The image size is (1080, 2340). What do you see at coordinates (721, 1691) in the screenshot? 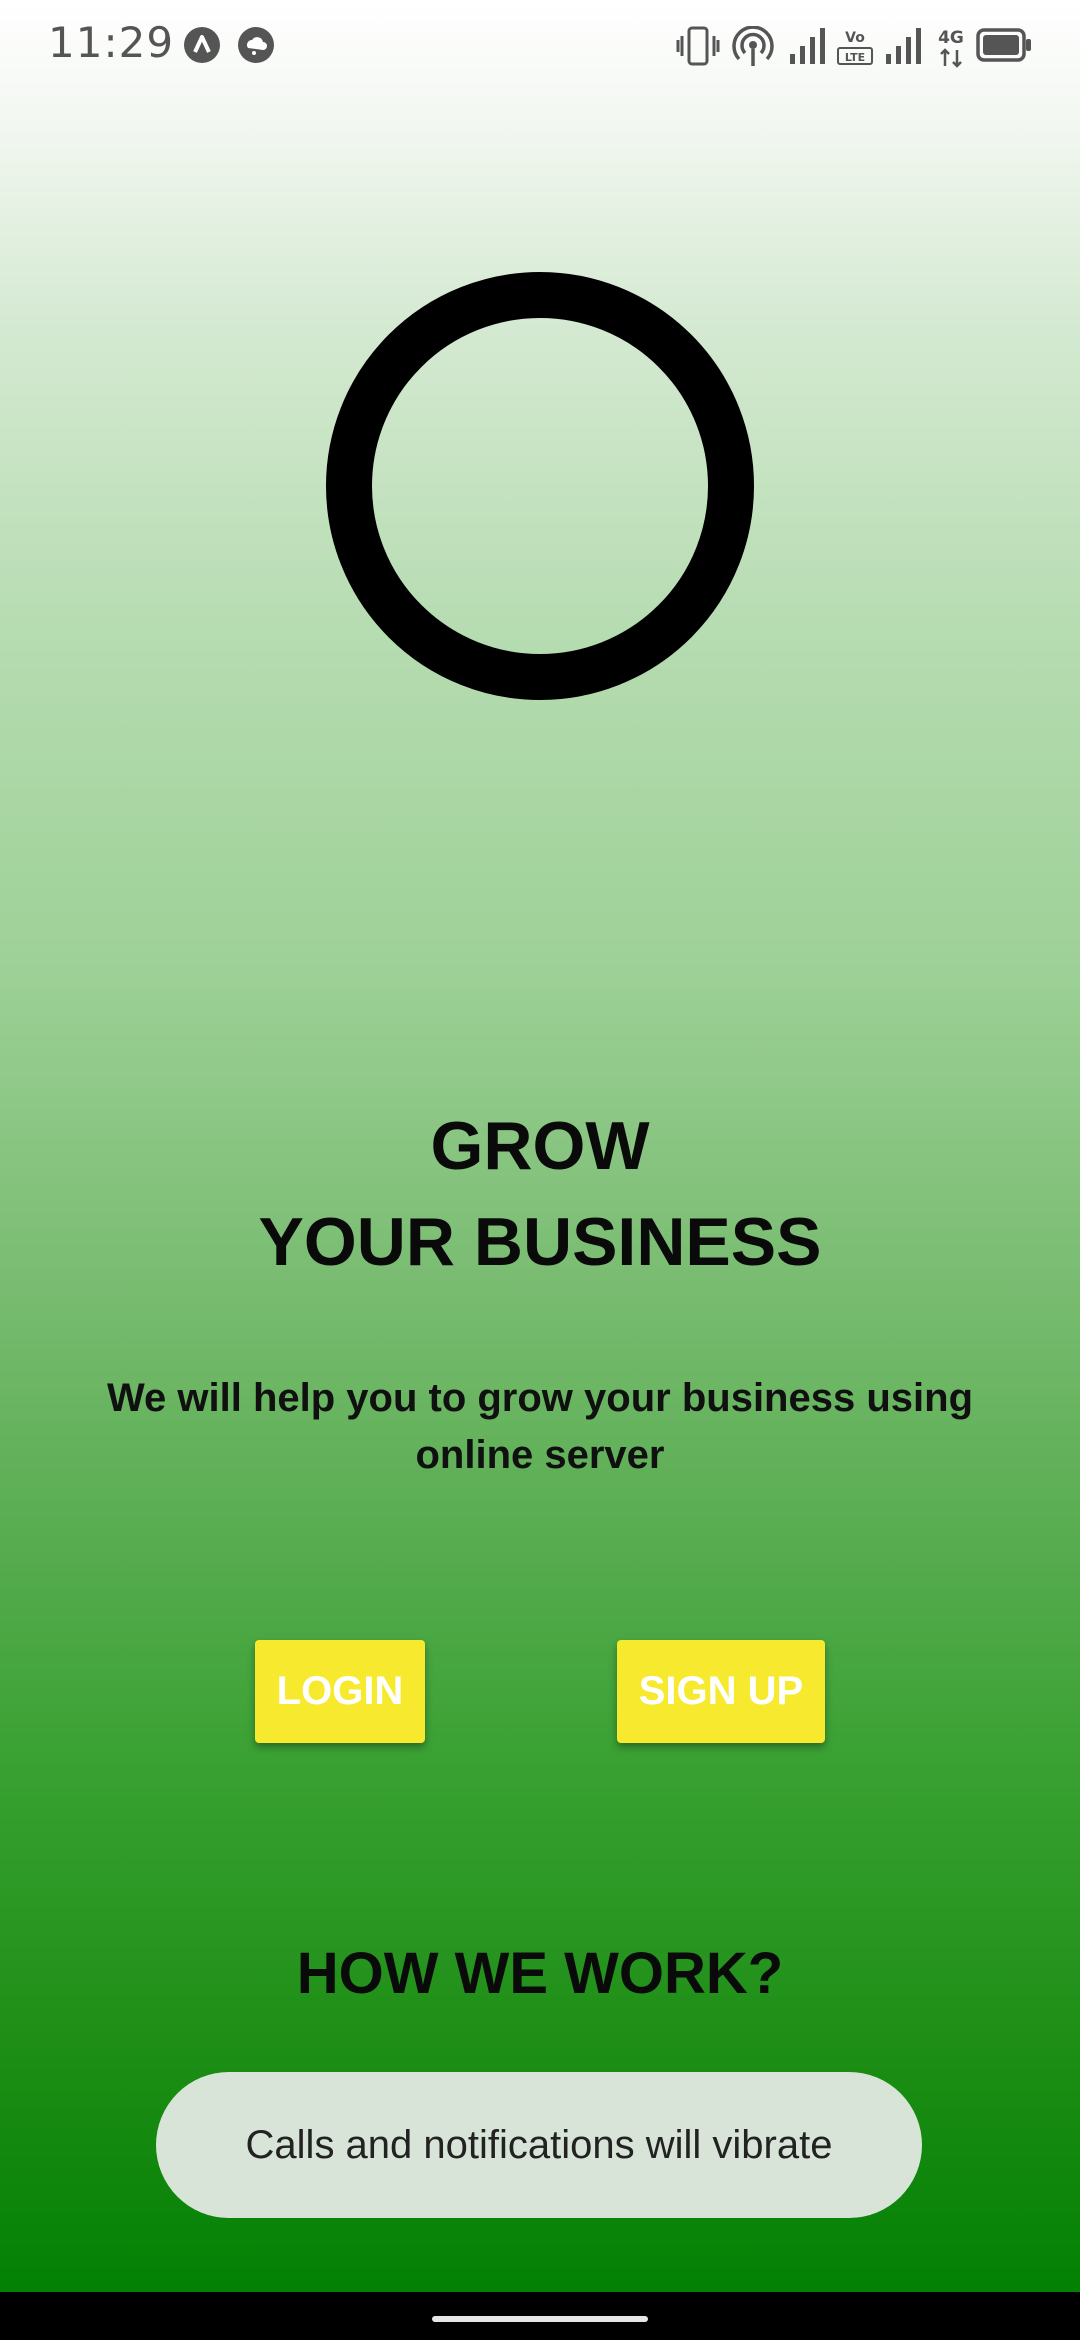
I see `signup-button: SIGN UP` at bounding box center [721, 1691].